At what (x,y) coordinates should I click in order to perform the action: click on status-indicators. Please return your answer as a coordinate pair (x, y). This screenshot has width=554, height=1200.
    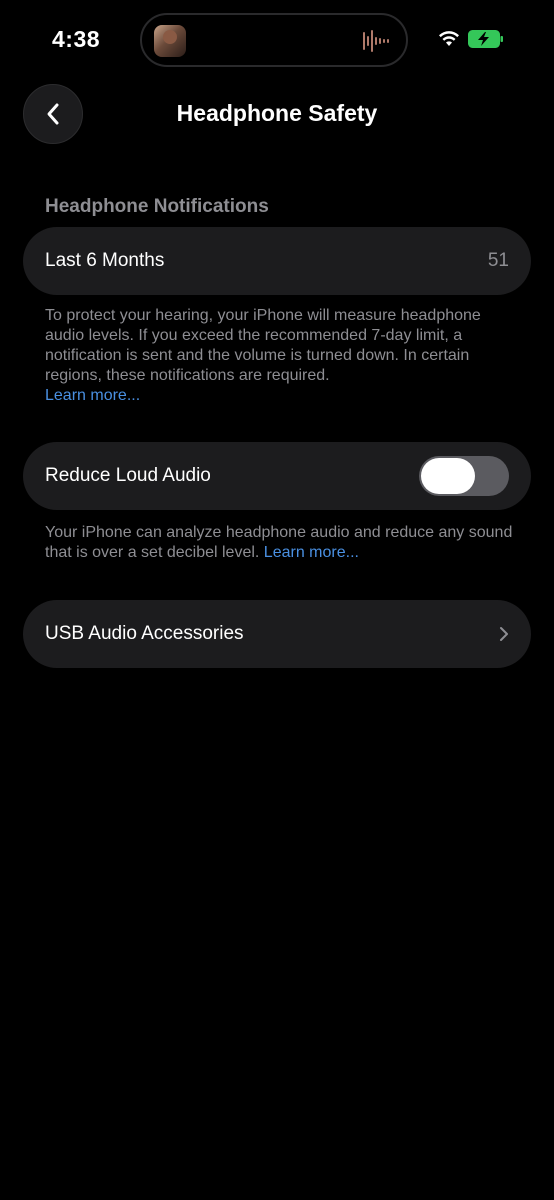
    Looking at the image, I should click on (471, 39).